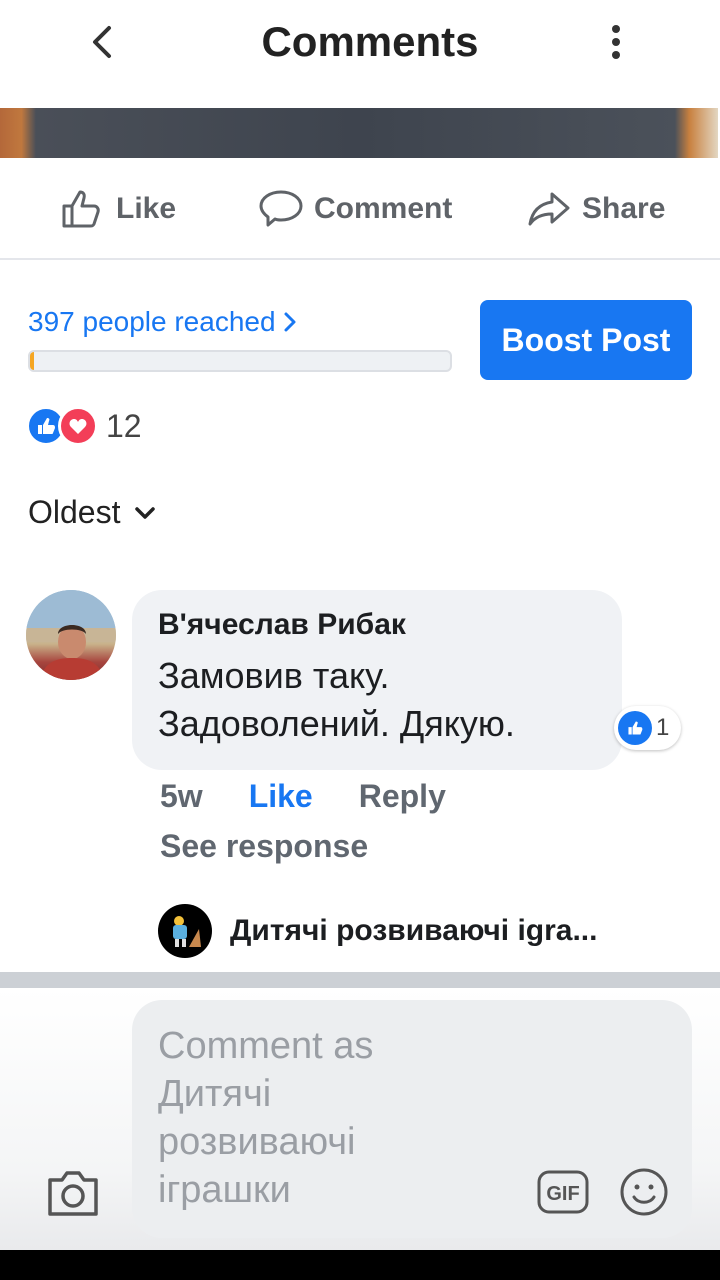  I want to click on like-button: Like, so click(118, 209).